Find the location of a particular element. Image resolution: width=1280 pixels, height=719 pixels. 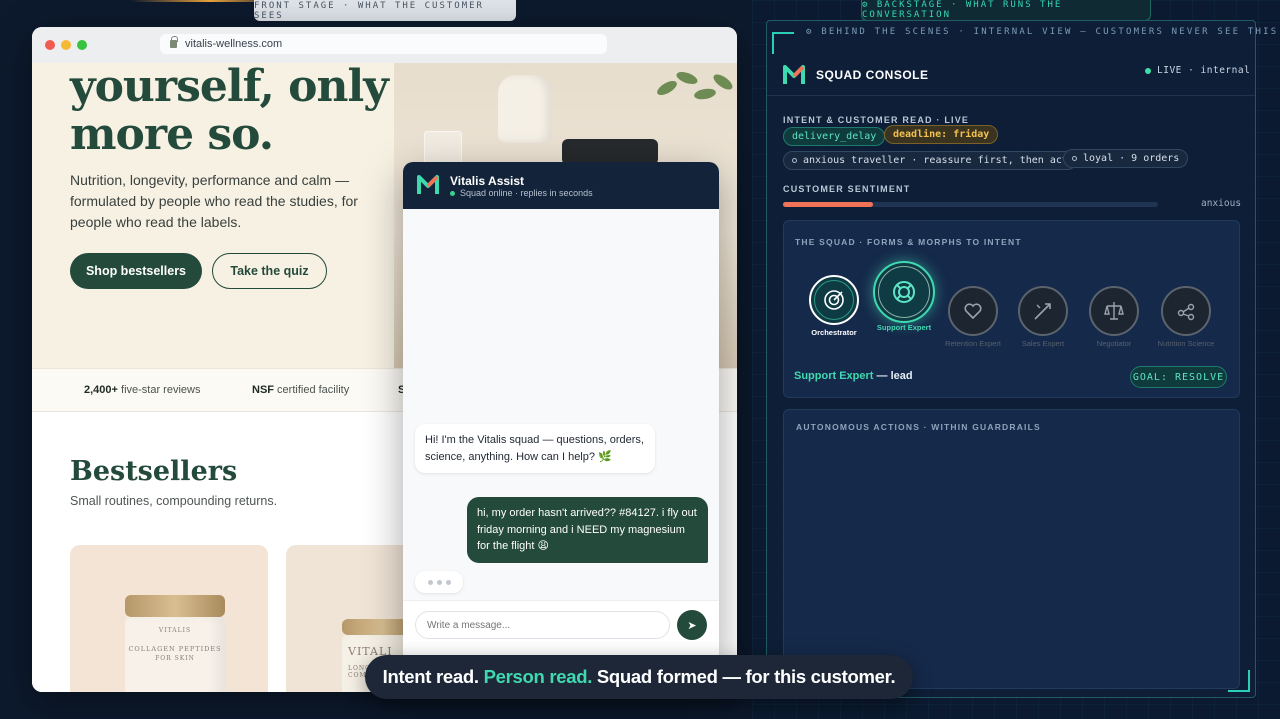

loyalty-chip: loyal · 9 orders is located at coordinates (1126, 158).